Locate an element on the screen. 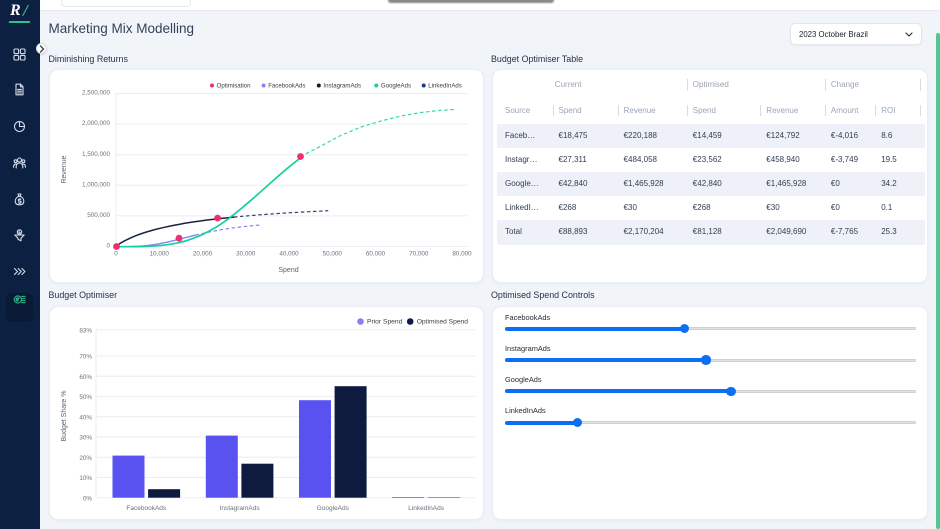 Image resolution: width=940 pixels, height=529 pixels. svg-text: 50,000 is located at coordinates (333, 253).